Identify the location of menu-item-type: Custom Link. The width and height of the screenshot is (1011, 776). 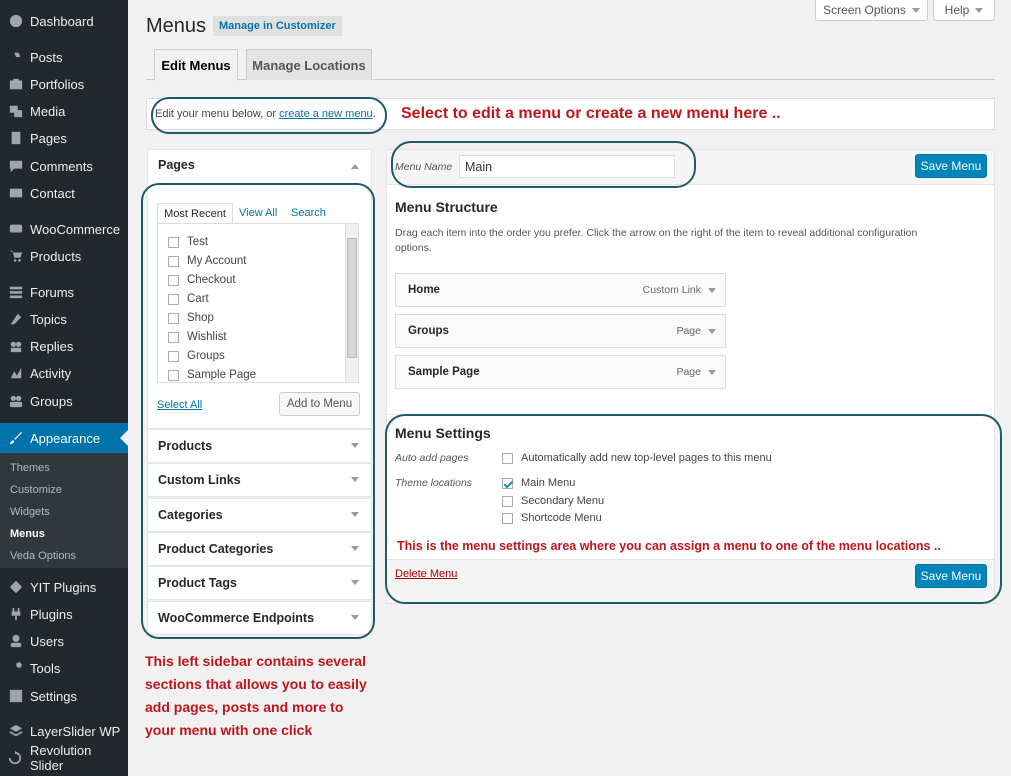
(671, 290).